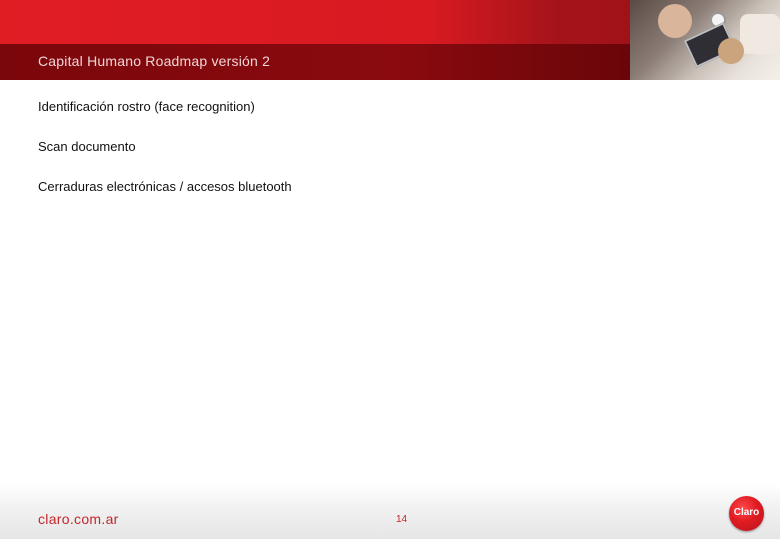 This screenshot has width=780, height=539. Describe the element at coordinates (87, 146) in the screenshot. I see `list-item: Scan documento` at that location.